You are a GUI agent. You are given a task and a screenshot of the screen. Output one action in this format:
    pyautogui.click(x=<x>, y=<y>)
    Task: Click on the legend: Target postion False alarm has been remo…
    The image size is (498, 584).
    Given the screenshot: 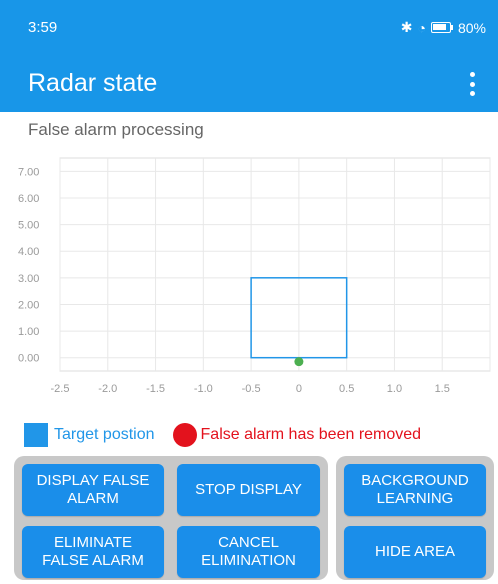 What is the action you would take?
    pyautogui.click(x=222, y=435)
    